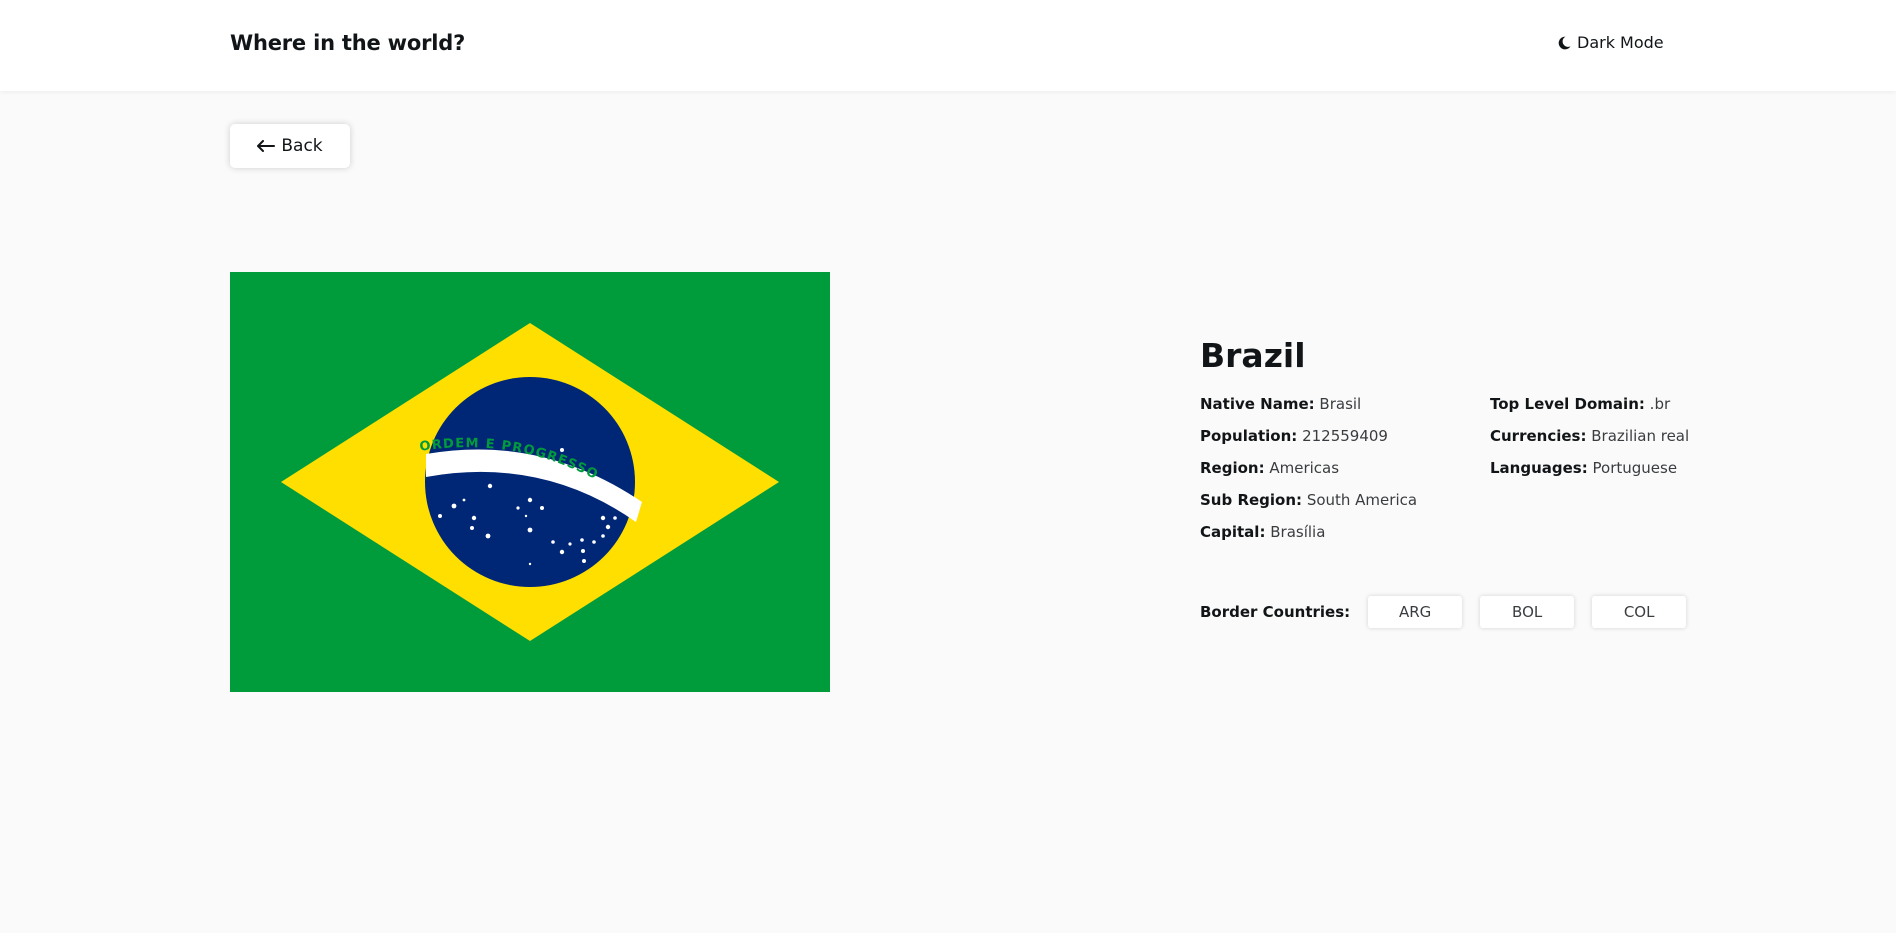 This screenshot has height=933, width=1896. I want to click on back-button: Back, so click(290, 146).